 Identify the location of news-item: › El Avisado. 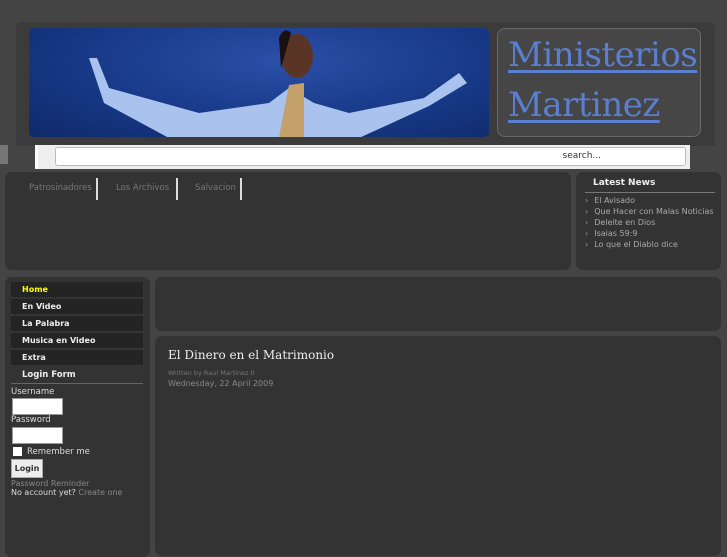
(610, 200).